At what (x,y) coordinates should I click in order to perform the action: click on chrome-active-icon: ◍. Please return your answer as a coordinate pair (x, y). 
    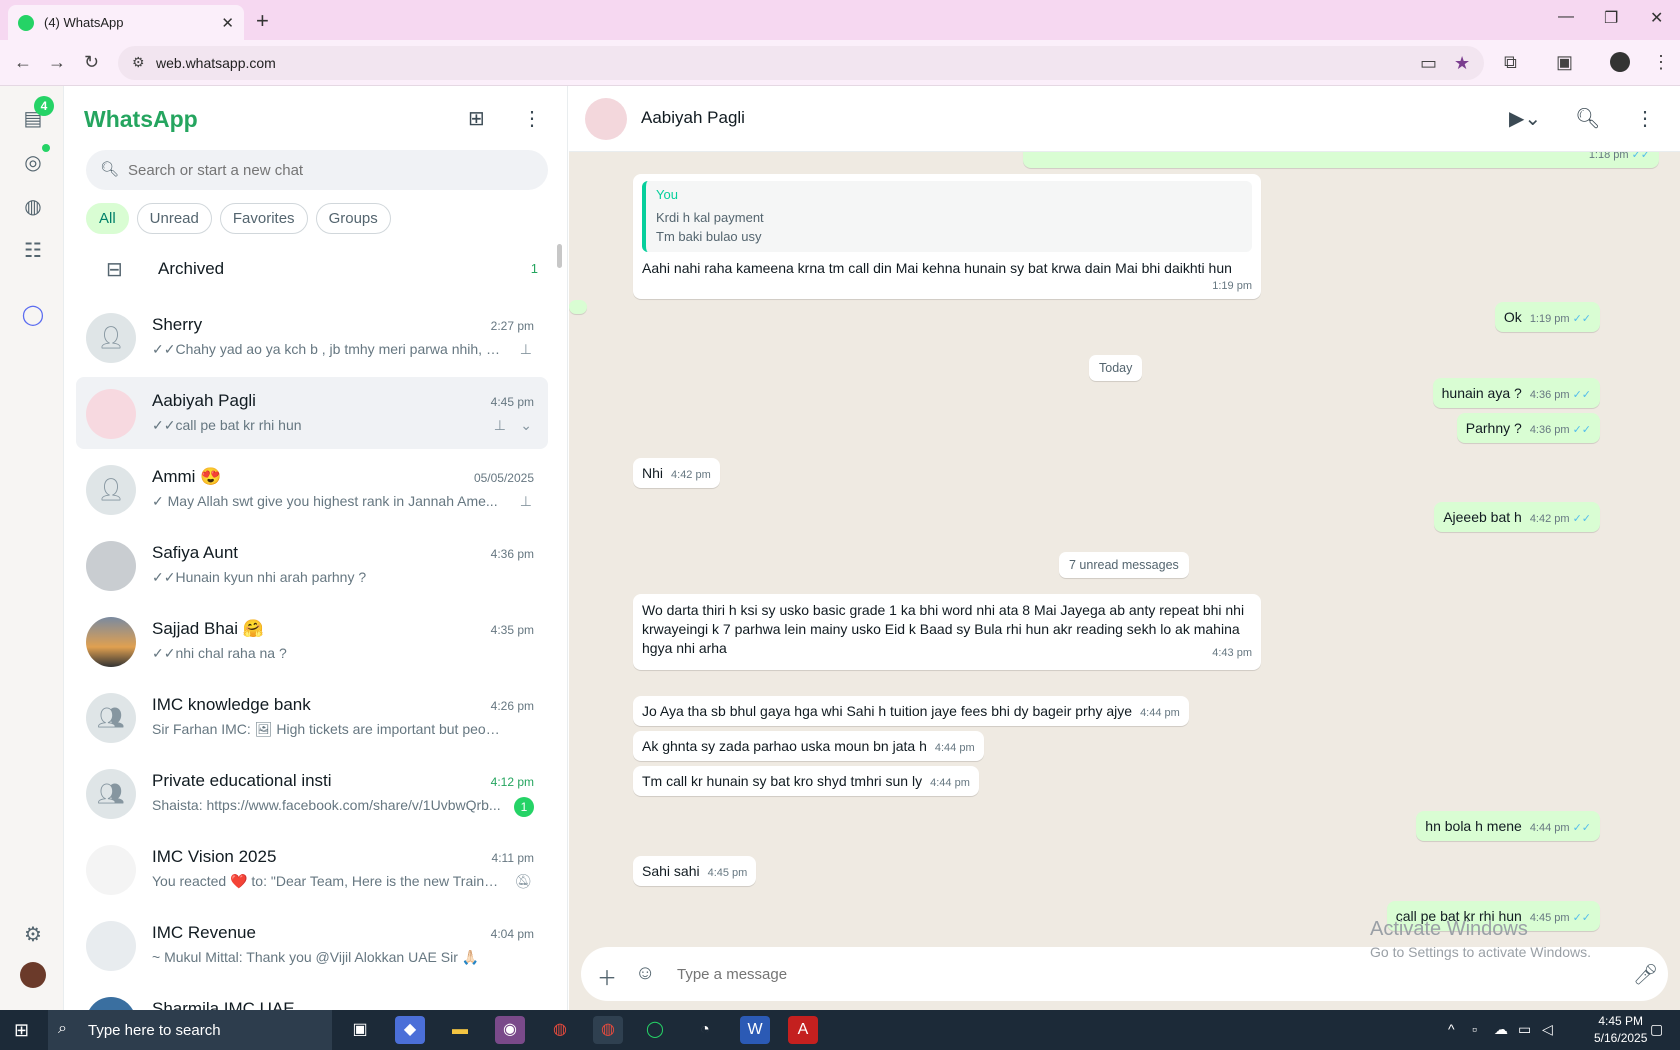
    Looking at the image, I should click on (608, 1030).